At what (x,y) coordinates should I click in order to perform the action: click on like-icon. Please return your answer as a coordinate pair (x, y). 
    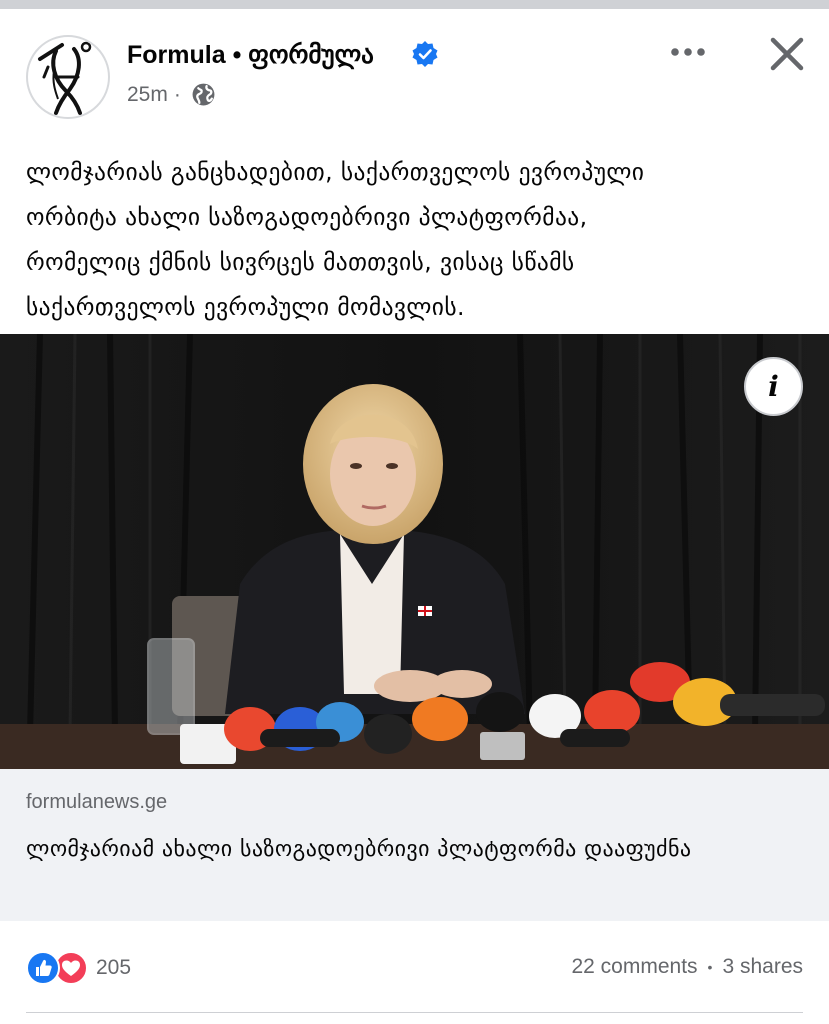
    Looking at the image, I should click on (43, 968).